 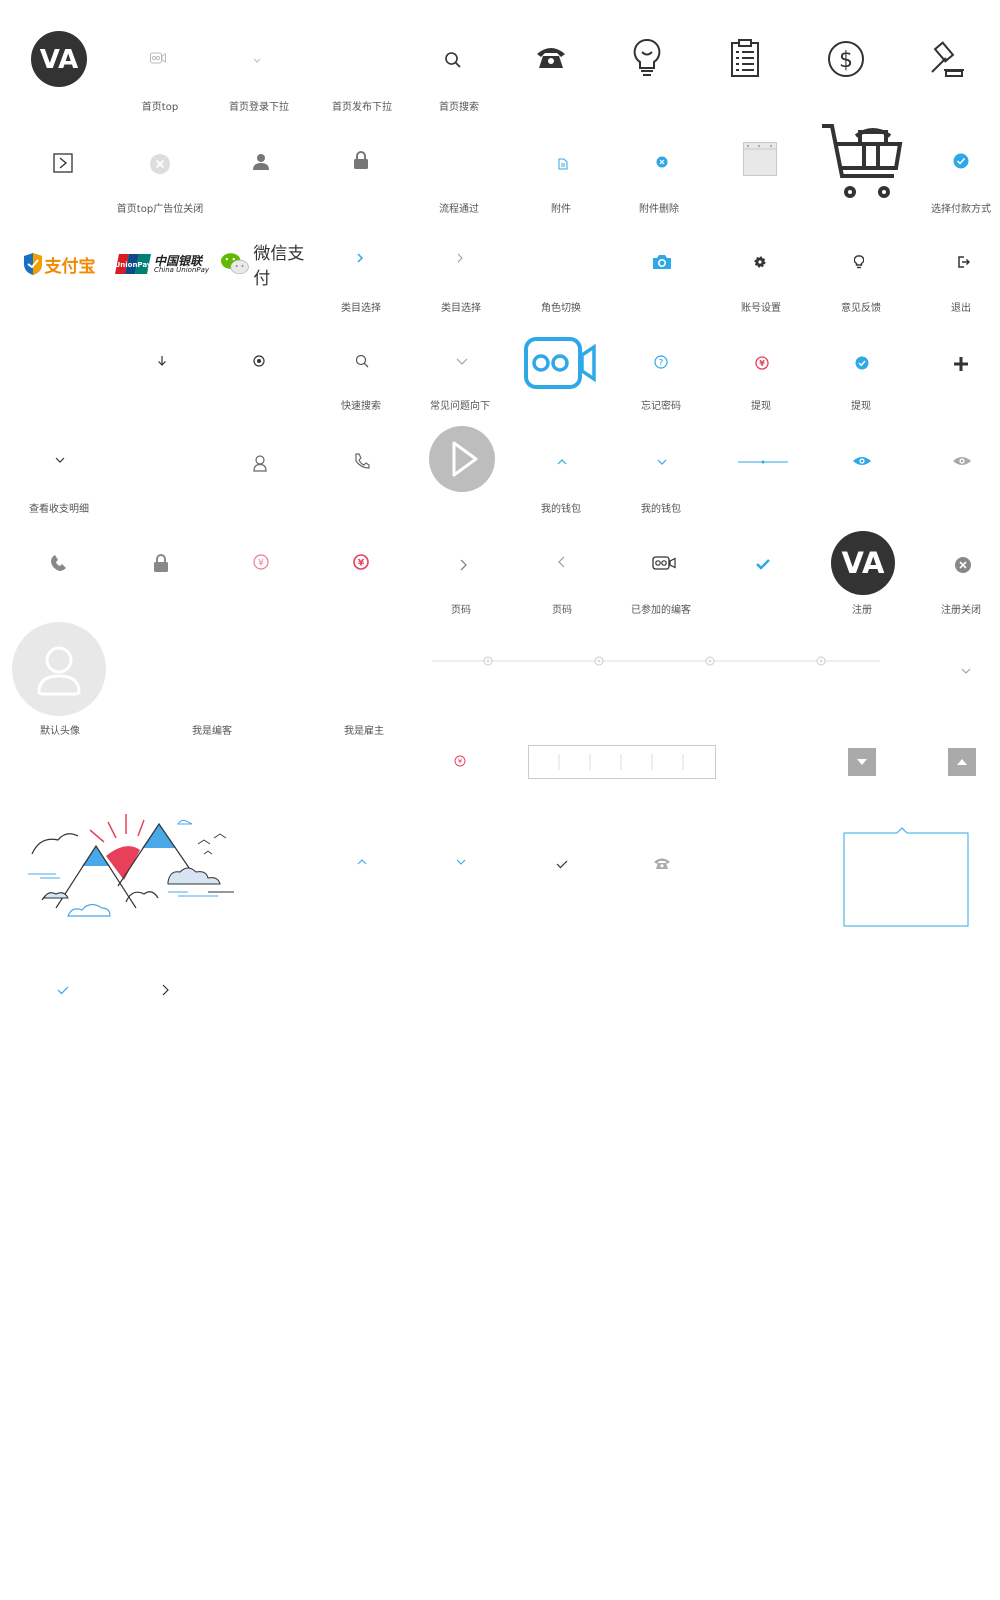 What do you see at coordinates (560, 363) in the screenshot?
I see `video-call-icon` at bounding box center [560, 363].